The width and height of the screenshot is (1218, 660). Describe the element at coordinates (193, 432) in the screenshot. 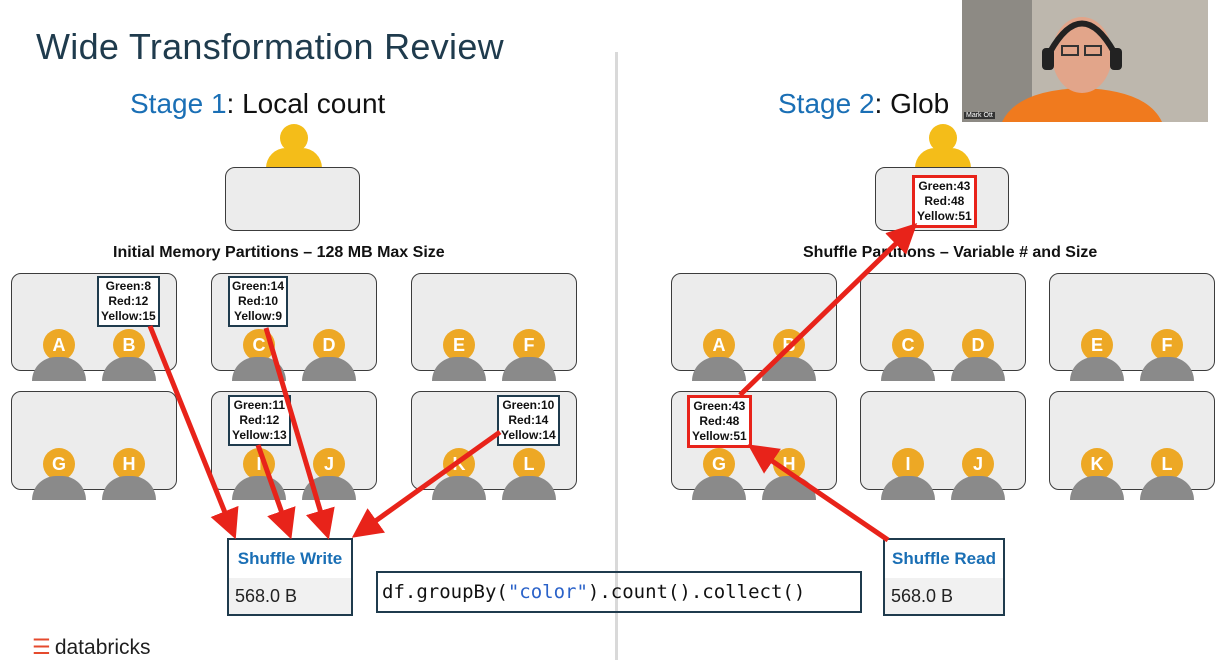

I see `arrow-p1-to-write` at that location.